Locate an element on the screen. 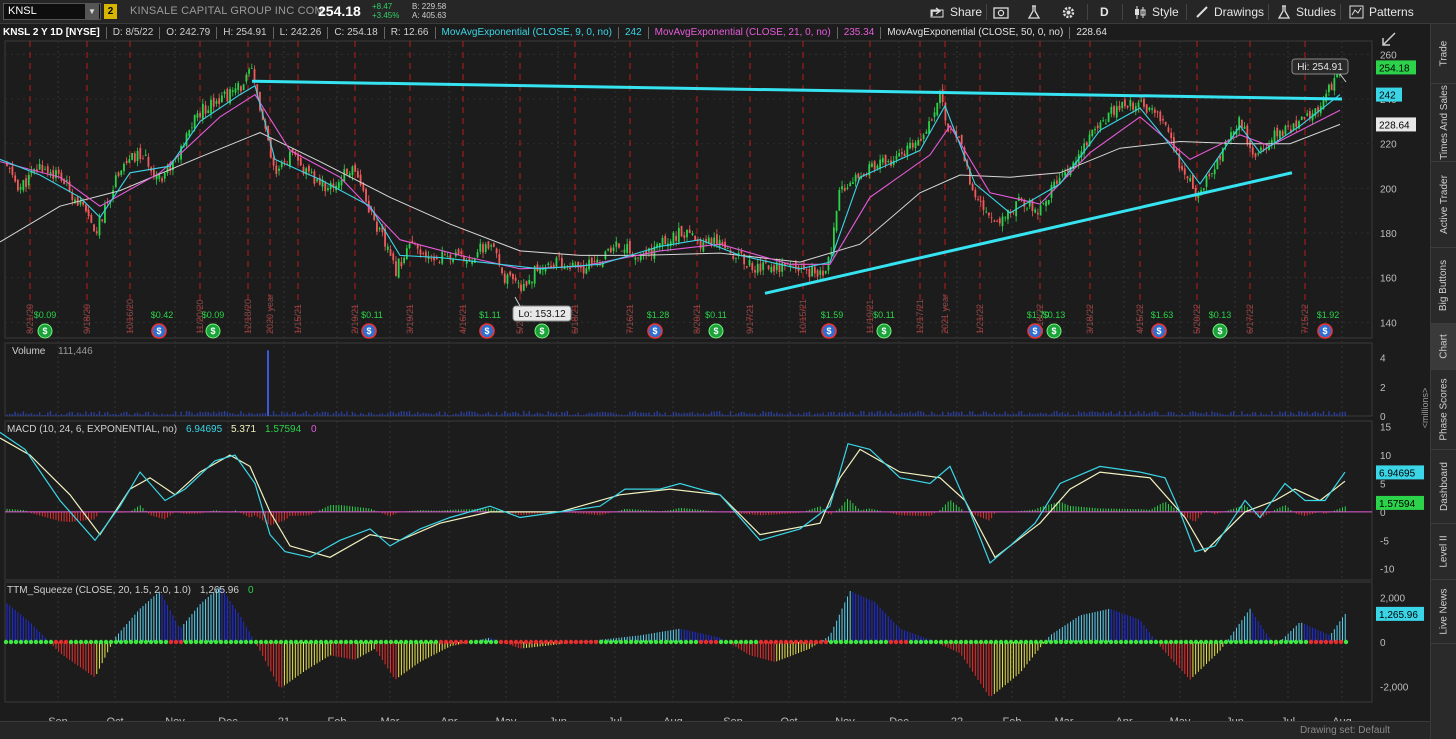 The image size is (1456, 739). tab-times-and-sales: Times And Sales is located at coordinates (1443, 123).